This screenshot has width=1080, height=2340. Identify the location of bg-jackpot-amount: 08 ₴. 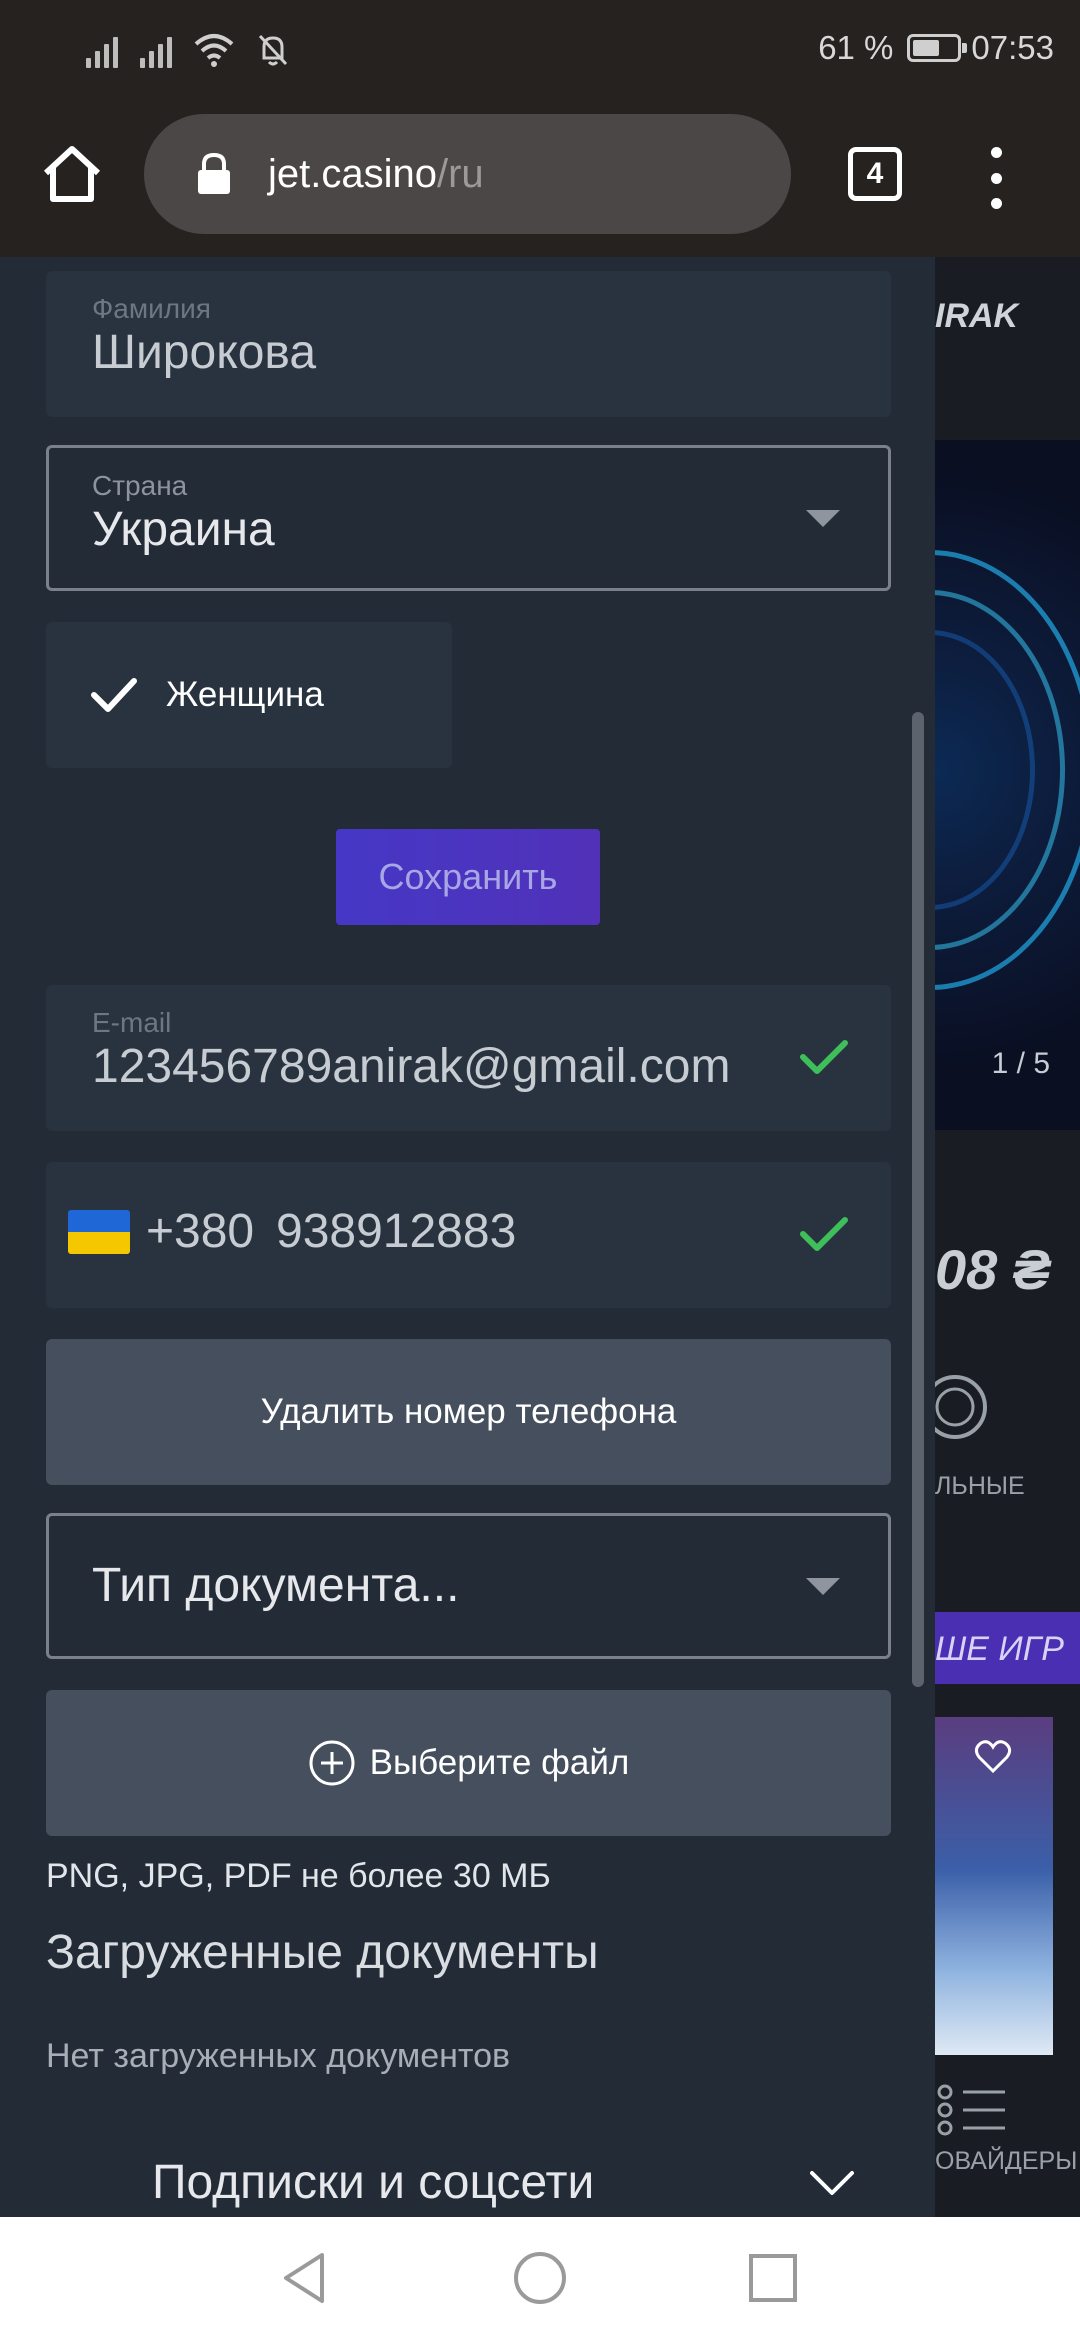
(993, 1269).